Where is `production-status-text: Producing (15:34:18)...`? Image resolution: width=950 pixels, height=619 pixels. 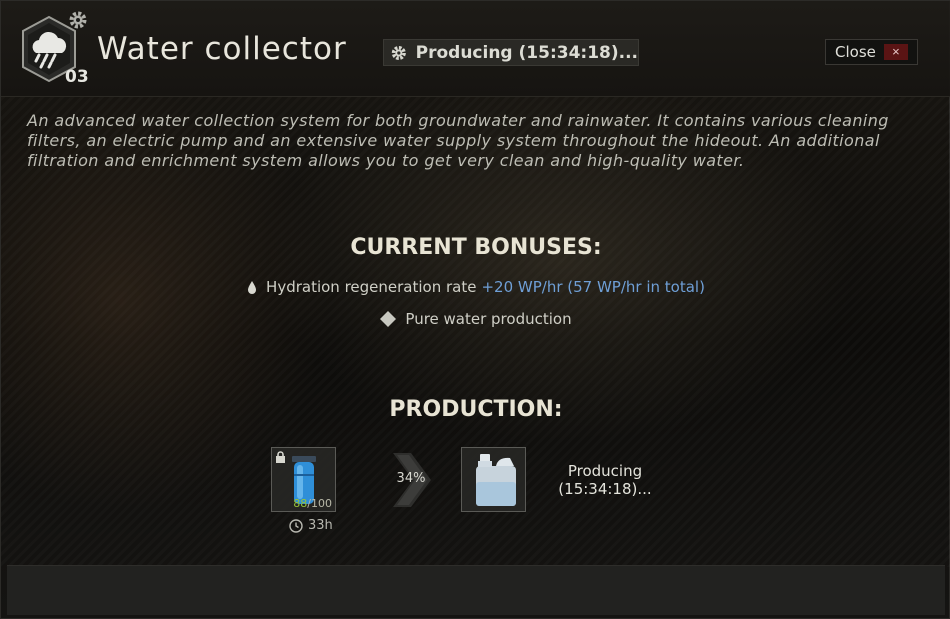 production-status-text: Producing (15:34:18)... is located at coordinates (526, 52).